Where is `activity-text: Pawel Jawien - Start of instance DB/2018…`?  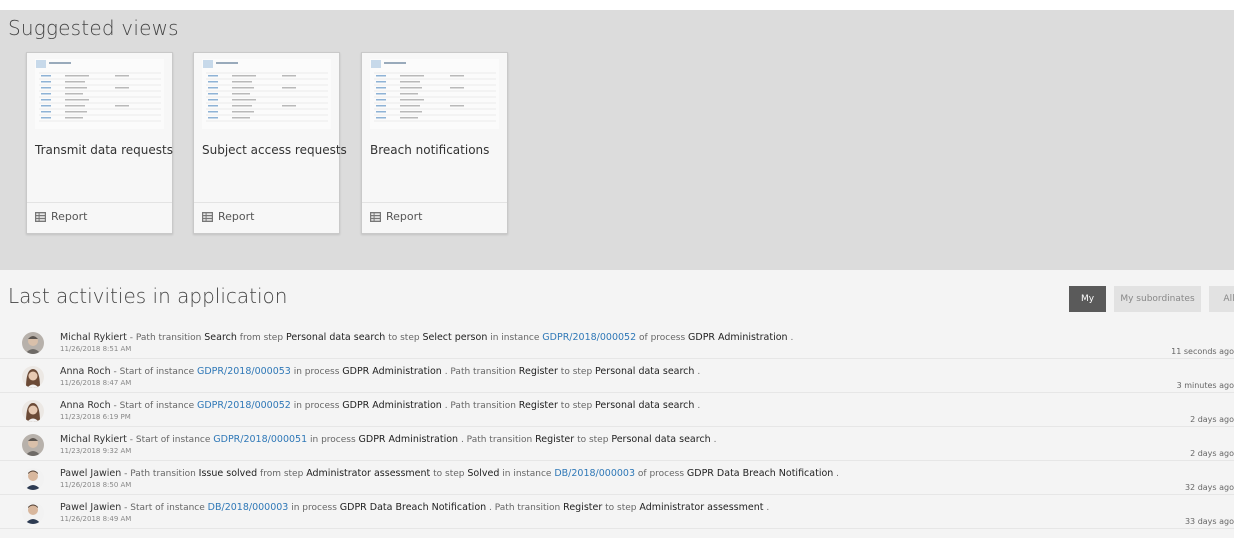
activity-text: Pawel Jawien - Start of instance DB/2018… is located at coordinates (415, 507).